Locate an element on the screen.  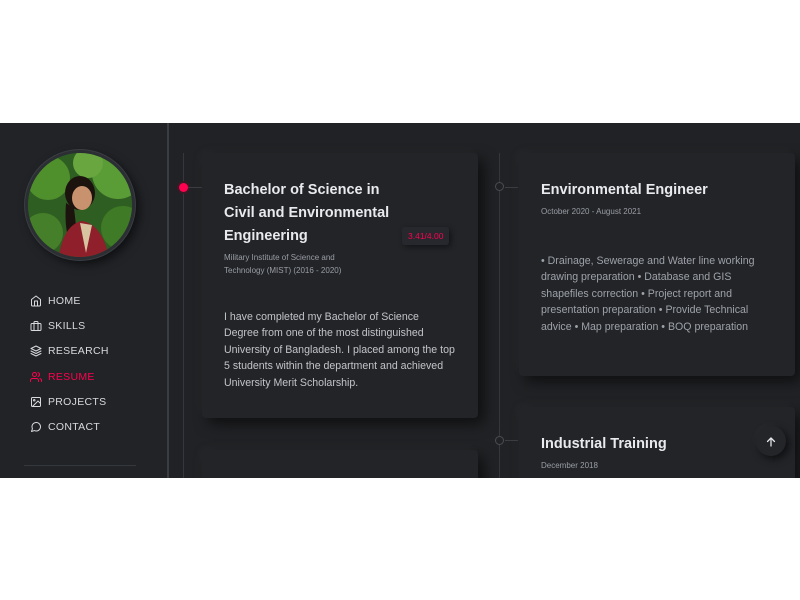
experience-date: December 2018 is located at coordinates (569, 465).